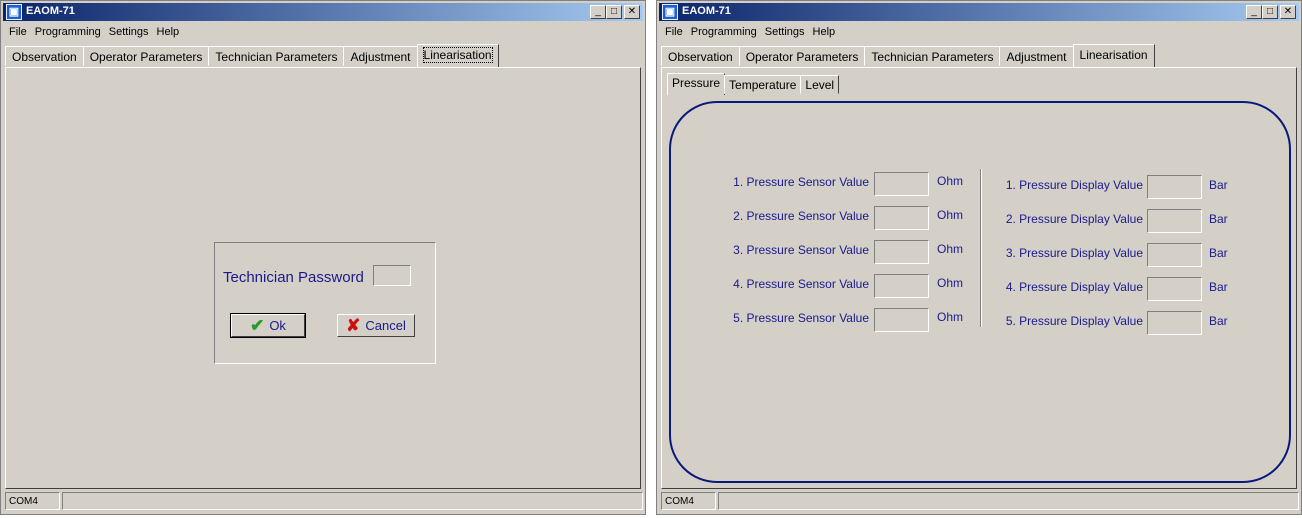 This screenshot has height=518, width=1302. Describe the element at coordinates (1074, 185) in the screenshot. I see `display-value-label: 1. Pressure Display Value` at that location.